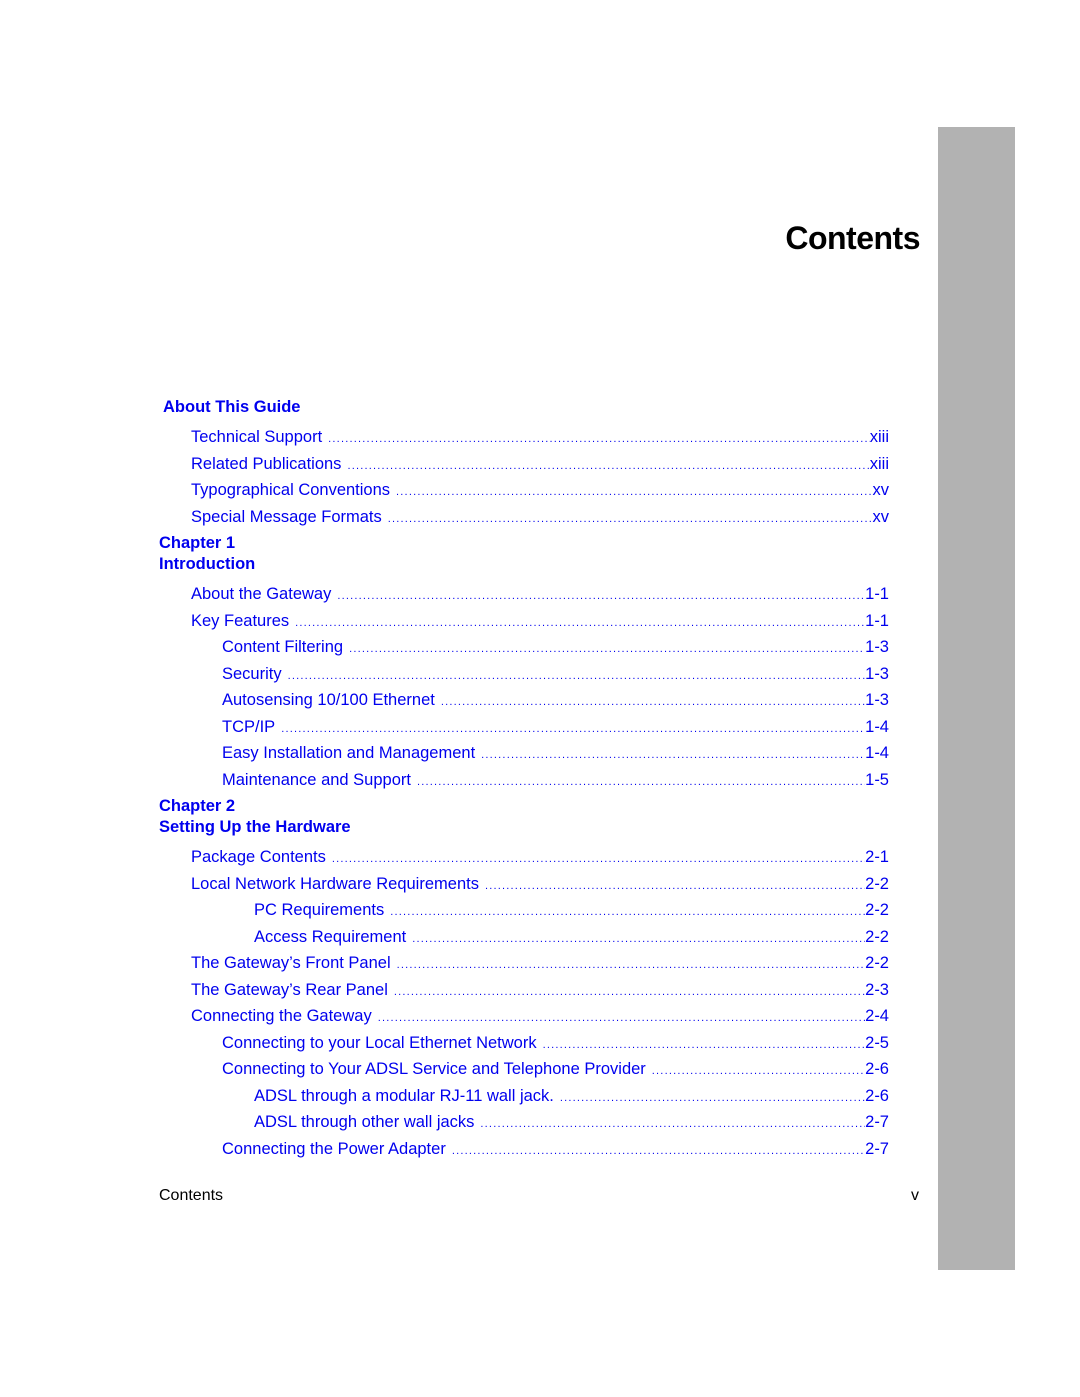  I want to click on toc-entry-label: Typographical Conventions, so click(291, 490).